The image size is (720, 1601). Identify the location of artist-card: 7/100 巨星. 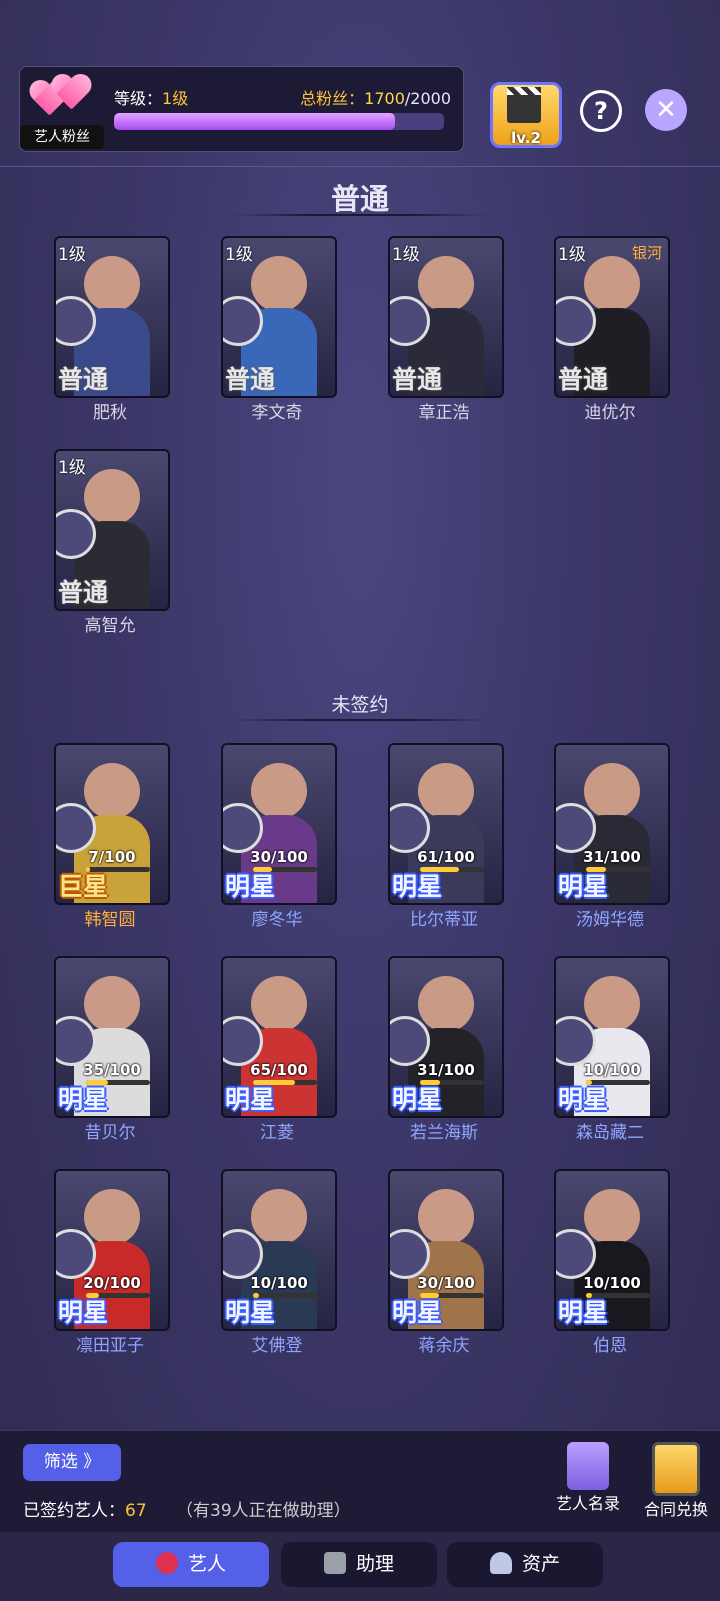
(112, 824).